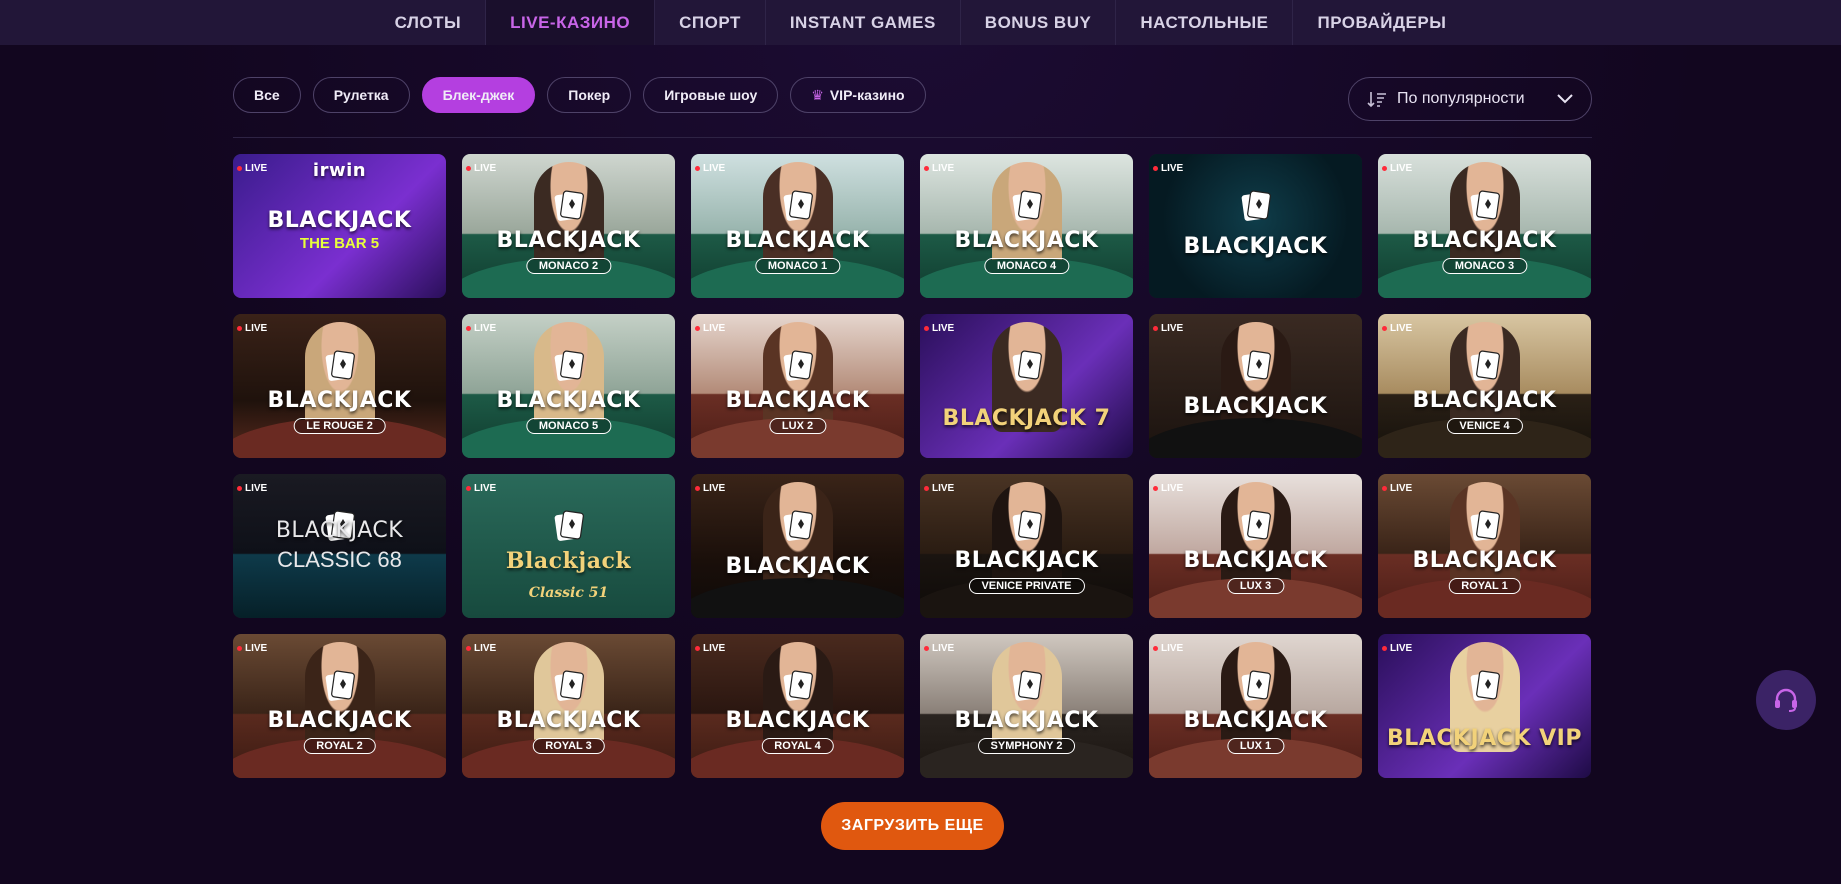  What do you see at coordinates (863, 22) in the screenshot?
I see `nav-tab-instant-games: INSTANT GAMES` at bounding box center [863, 22].